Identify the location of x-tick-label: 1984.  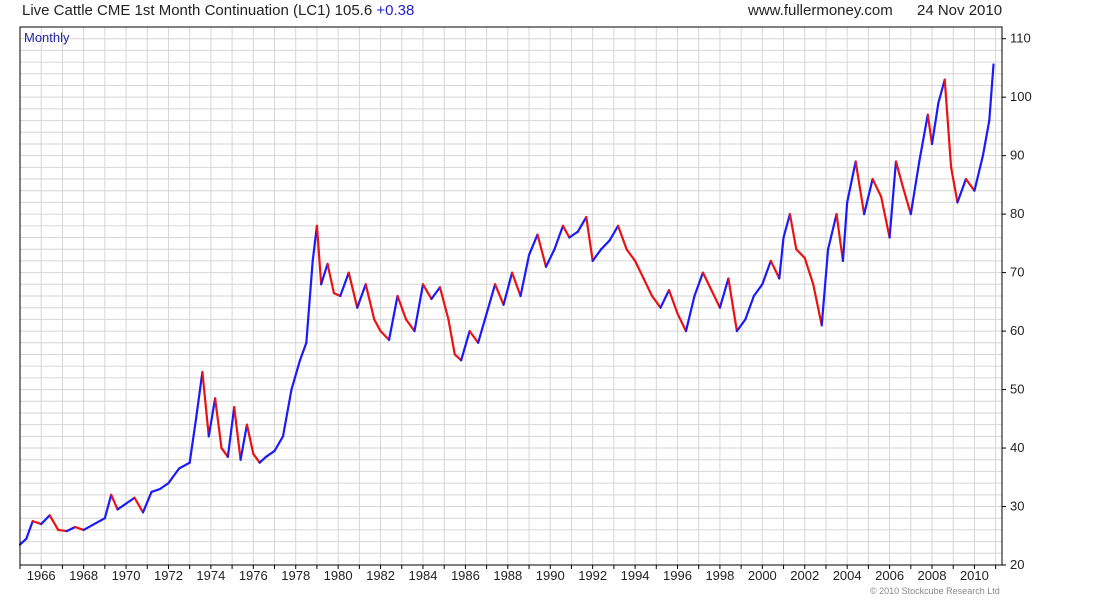
(423, 575).